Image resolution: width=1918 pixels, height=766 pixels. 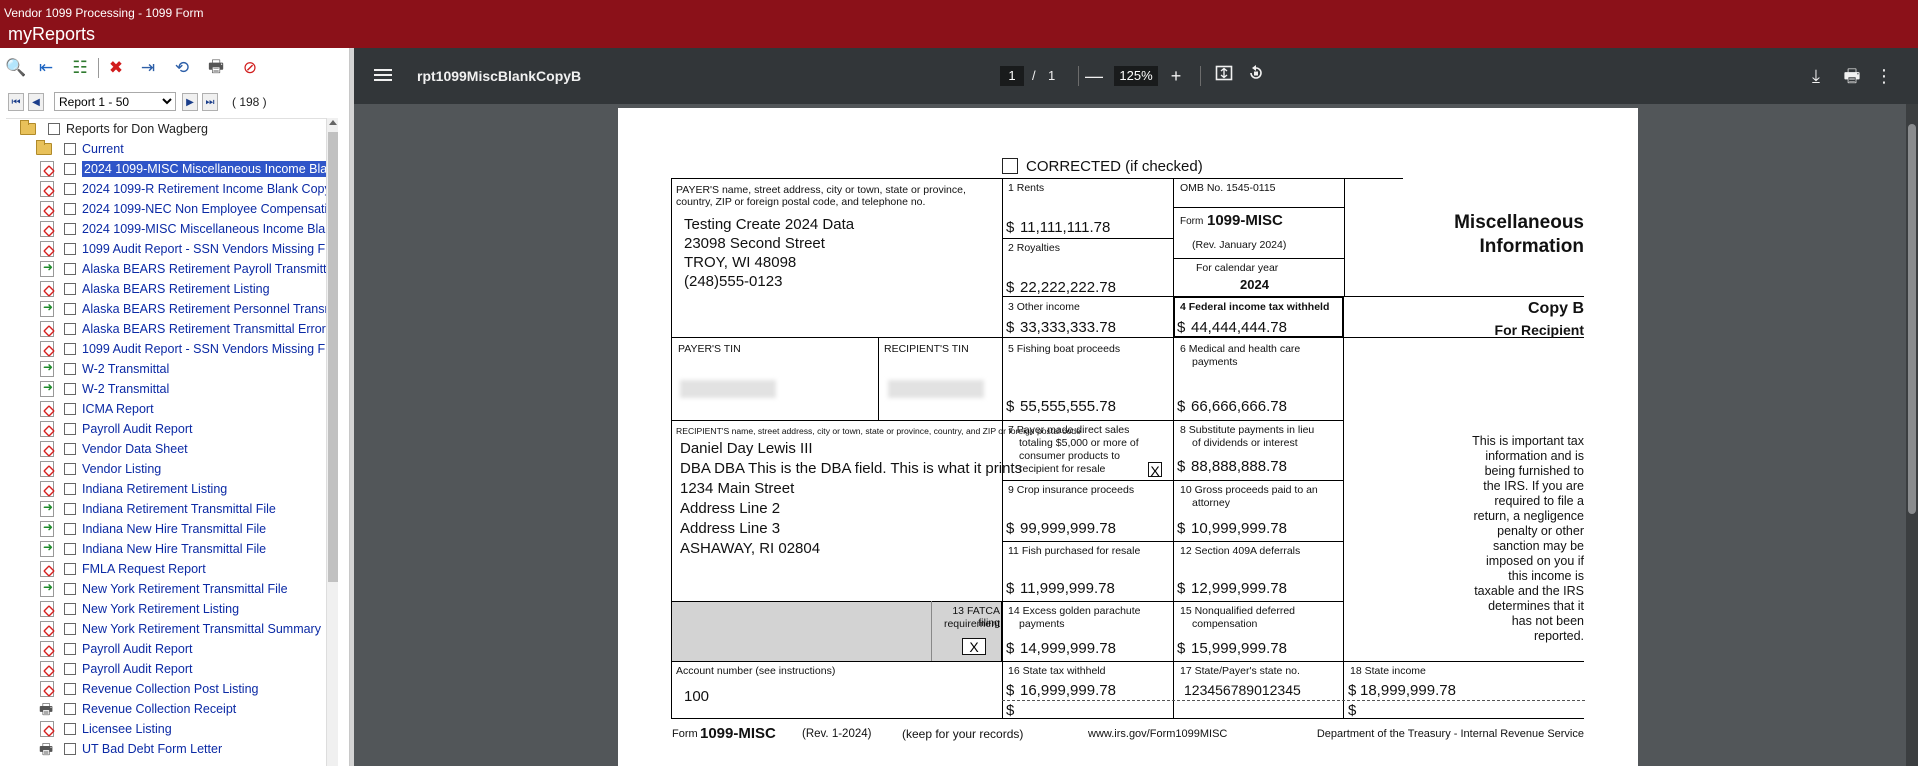 What do you see at coordinates (1256, 76) in the screenshot?
I see `rotate-button` at bounding box center [1256, 76].